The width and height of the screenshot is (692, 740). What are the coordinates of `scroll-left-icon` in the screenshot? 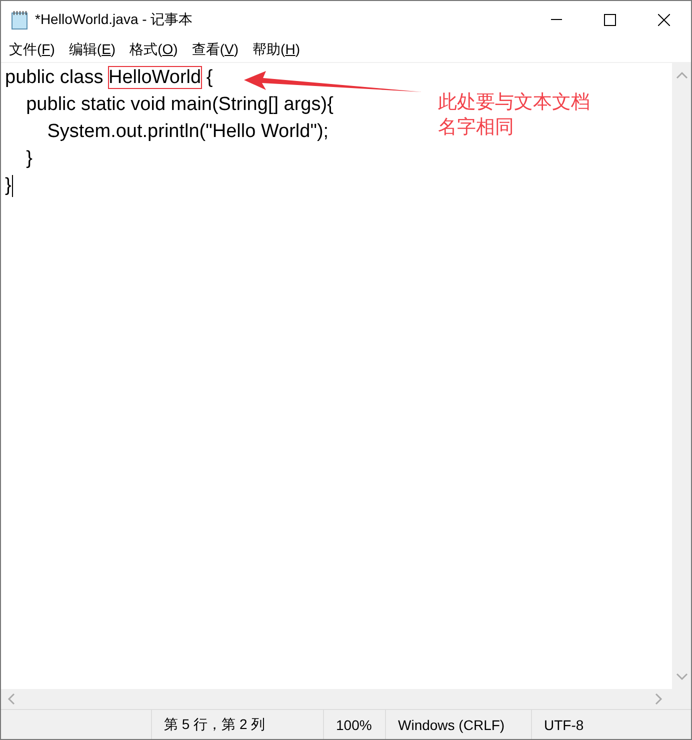 It's located at (11, 699).